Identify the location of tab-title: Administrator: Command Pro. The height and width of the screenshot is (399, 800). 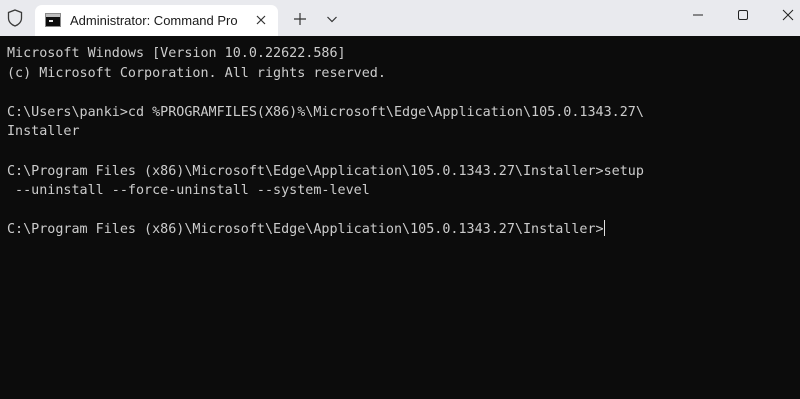
(154, 20).